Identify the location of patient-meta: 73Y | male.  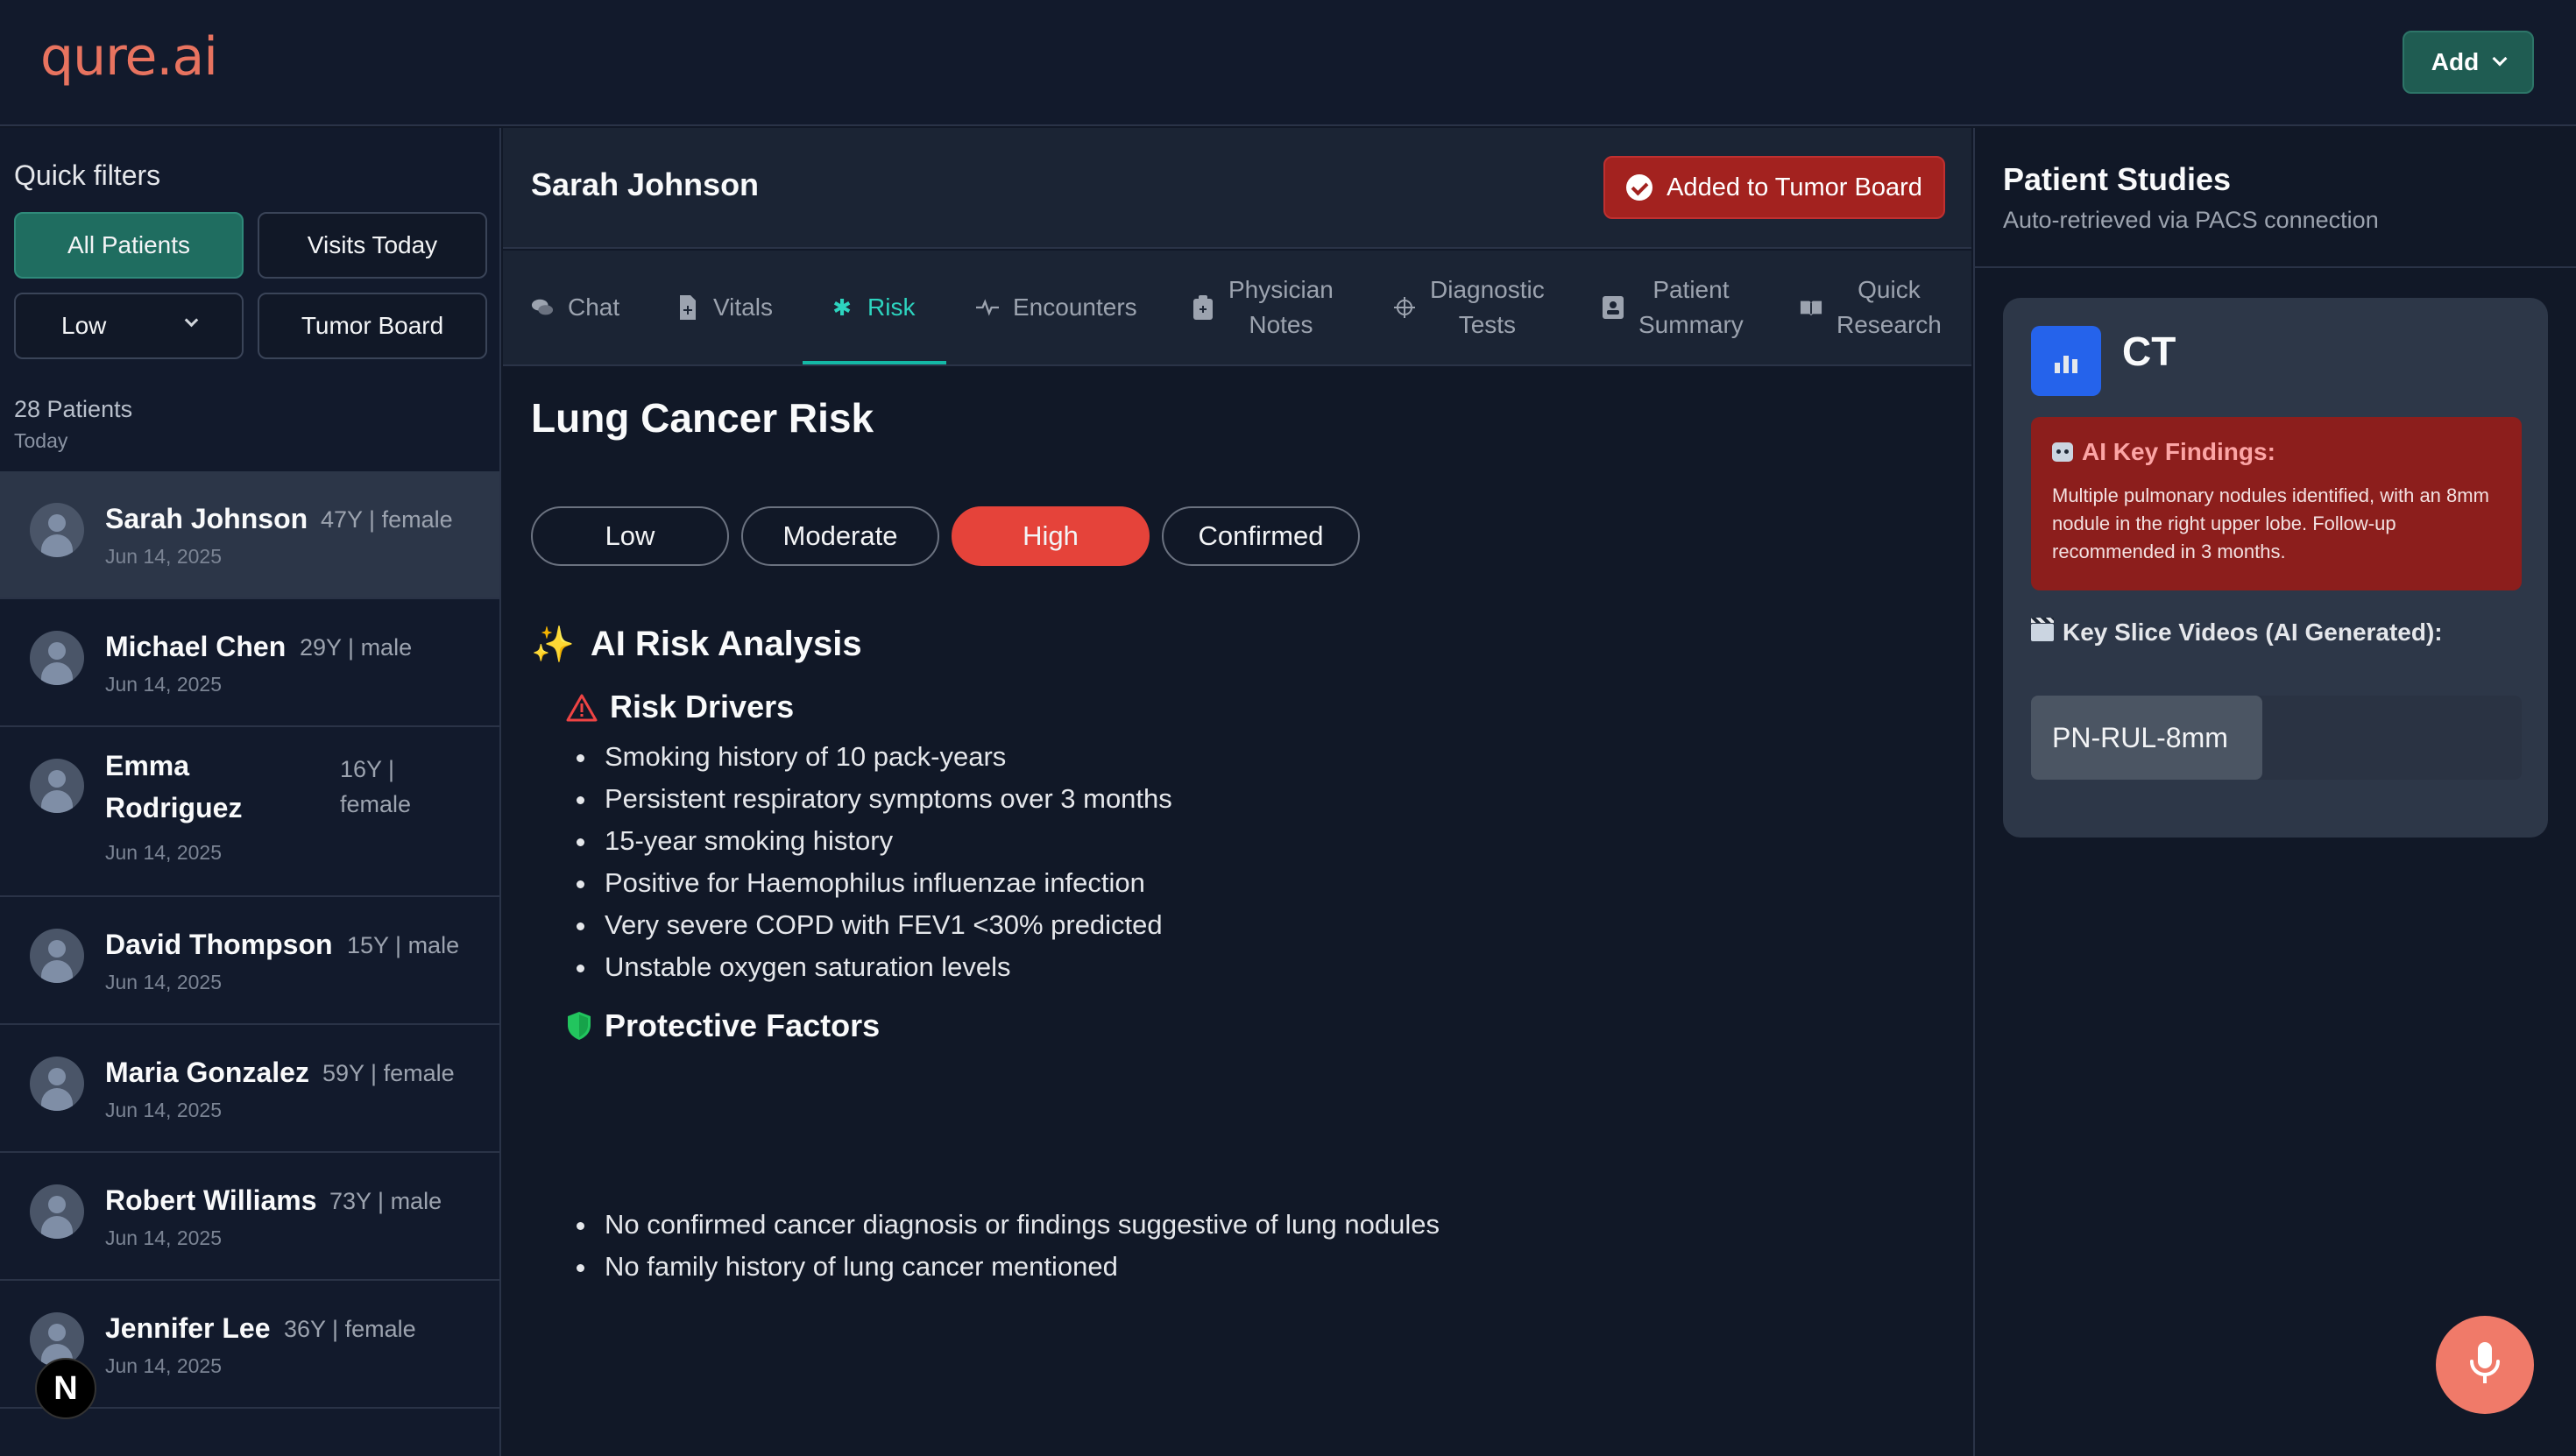
(385, 1201).